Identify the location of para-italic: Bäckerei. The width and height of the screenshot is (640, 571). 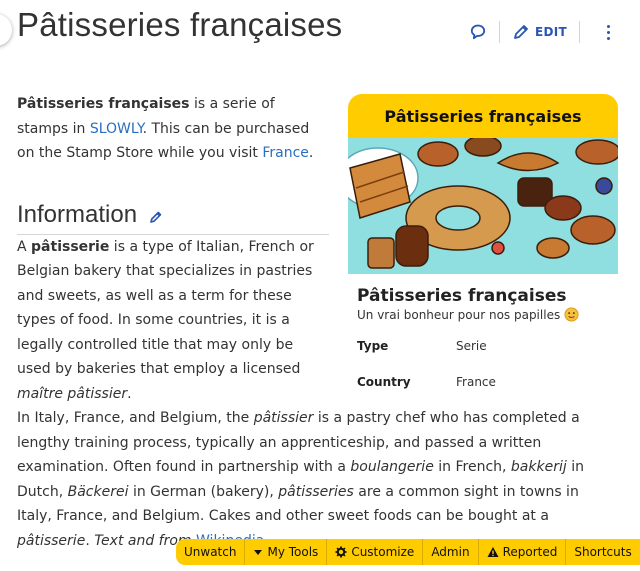
(98, 491).